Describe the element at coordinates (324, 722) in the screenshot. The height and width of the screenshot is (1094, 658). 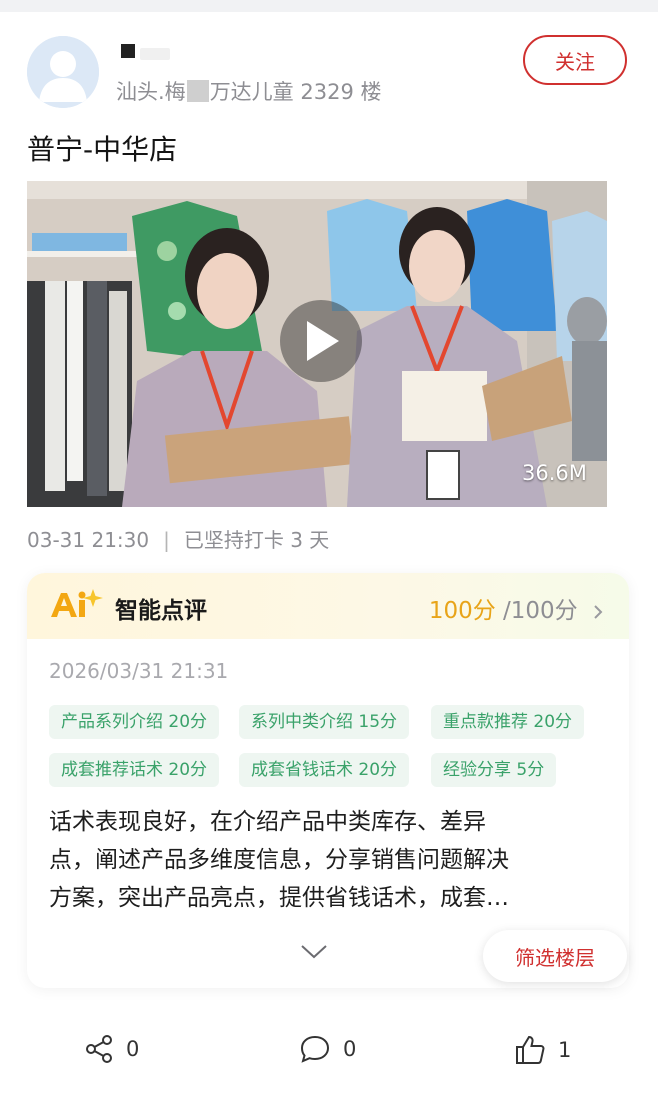
I see `score-tag: 系列中类介绍 15分` at that location.